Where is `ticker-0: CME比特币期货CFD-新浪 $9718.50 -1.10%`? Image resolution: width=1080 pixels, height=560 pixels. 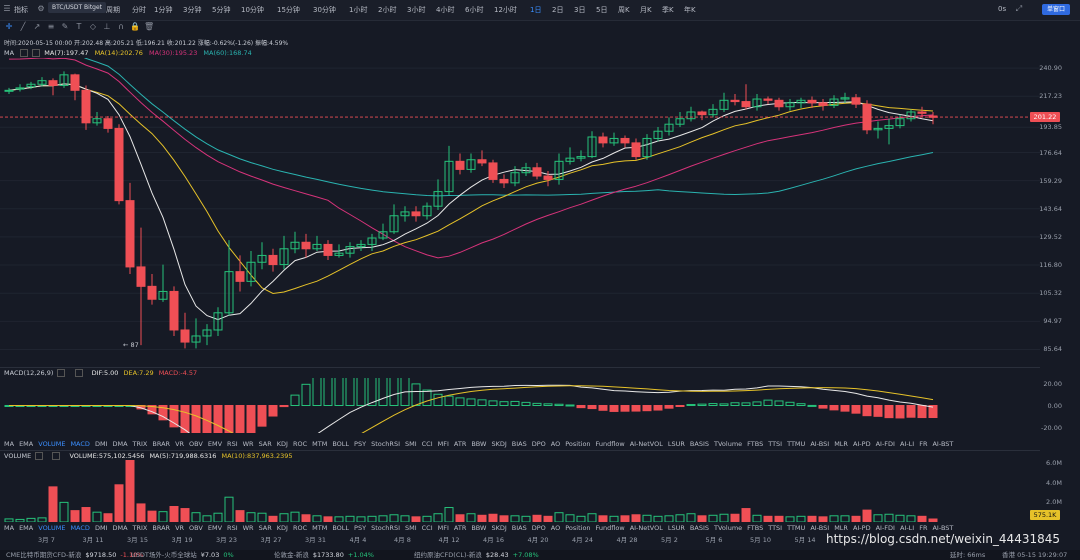 ticker-0: CME比特币期货CFD-新浪 $9718.50 -1.10% is located at coordinates (74, 555).